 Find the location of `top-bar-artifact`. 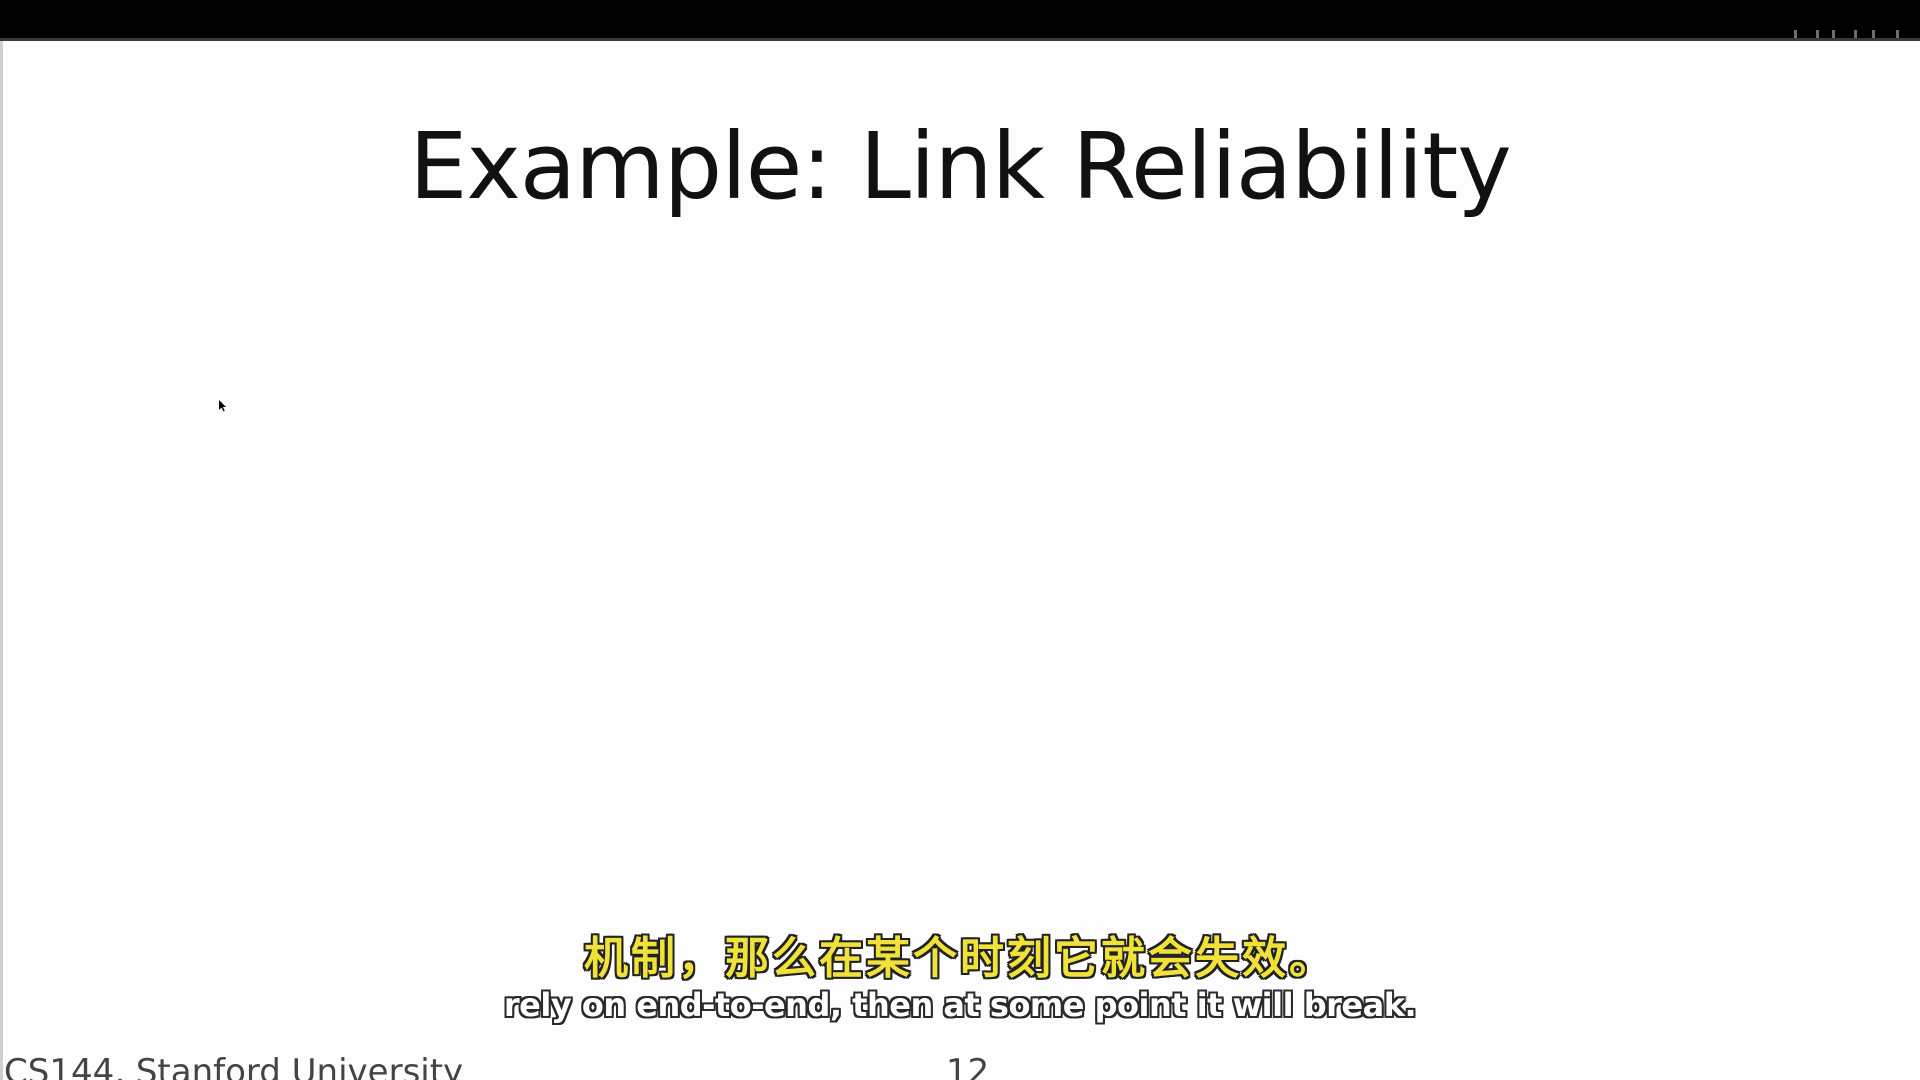

top-bar-artifact is located at coordinates (1847, 34).